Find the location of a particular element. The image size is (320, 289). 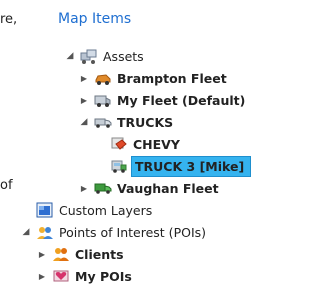

green-truck-fleet-icon is located at coordinates (103, 188).